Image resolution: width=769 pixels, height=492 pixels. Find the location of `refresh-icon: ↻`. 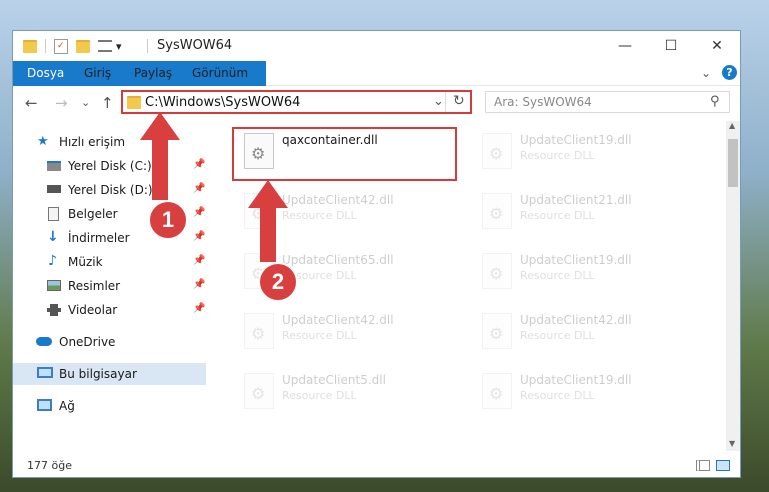

refresh-icon: ↻ is located at coordinates (459, 101).